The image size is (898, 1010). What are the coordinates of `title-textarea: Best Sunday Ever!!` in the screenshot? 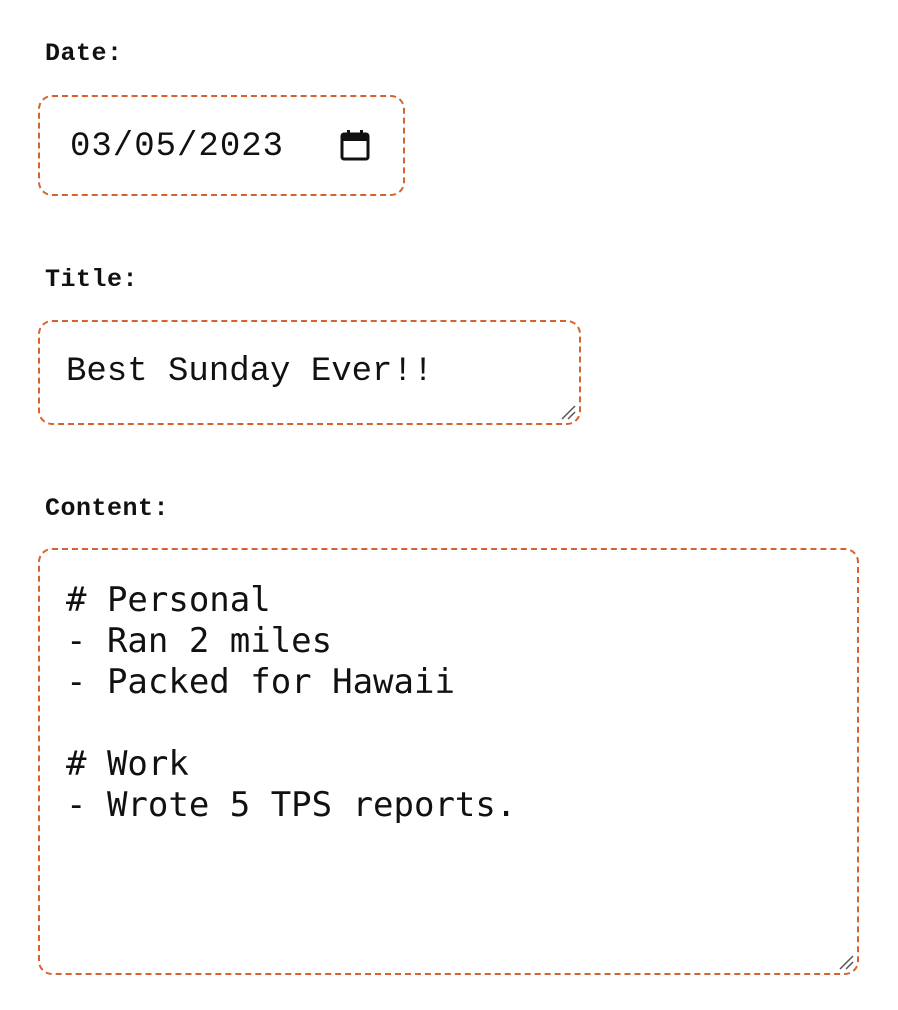 It's located at (309, 372).